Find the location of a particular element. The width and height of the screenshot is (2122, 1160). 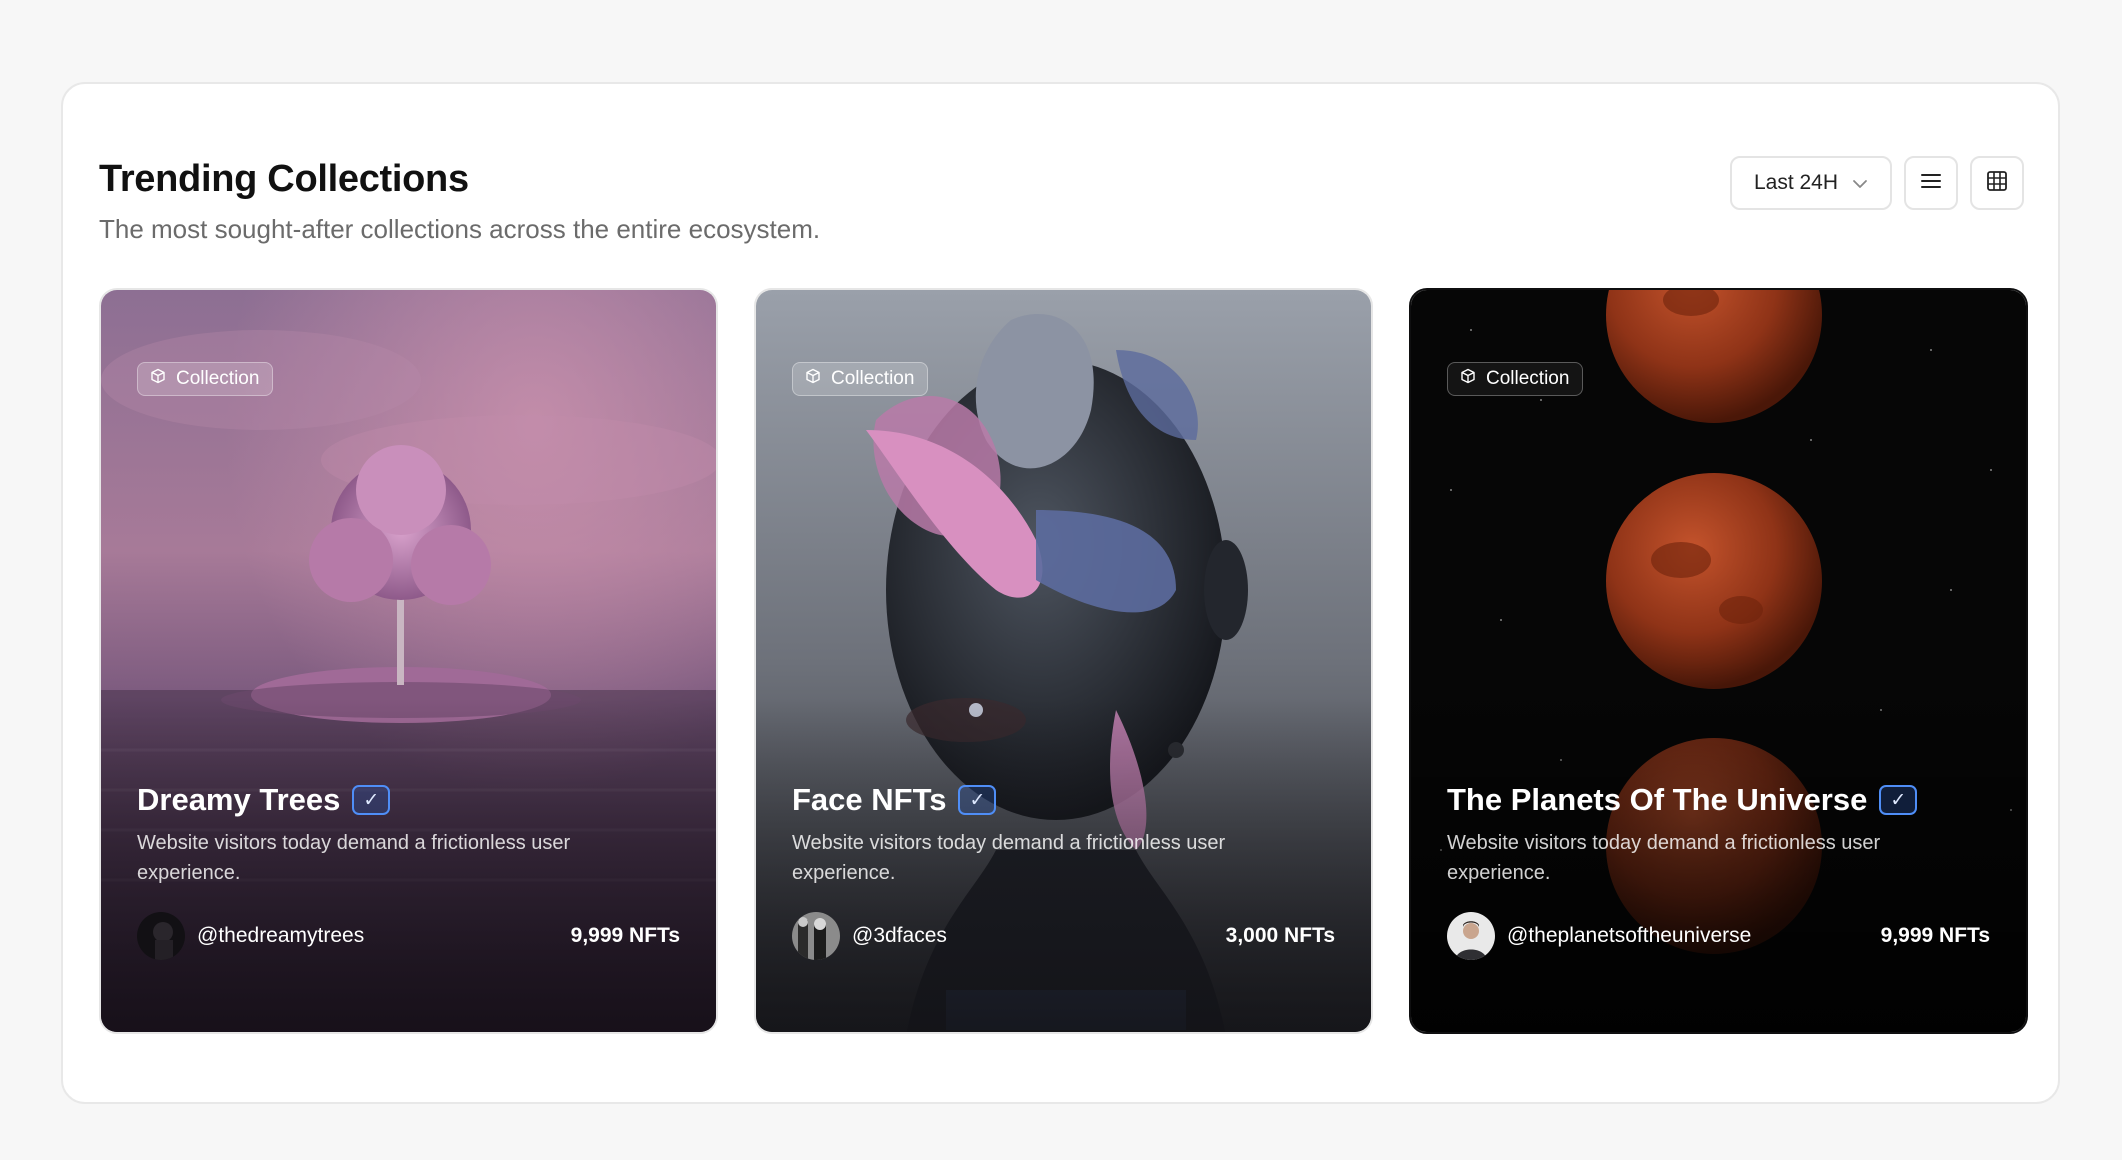

period-select-label: Last 24H is located at coordinates (1796, 182).